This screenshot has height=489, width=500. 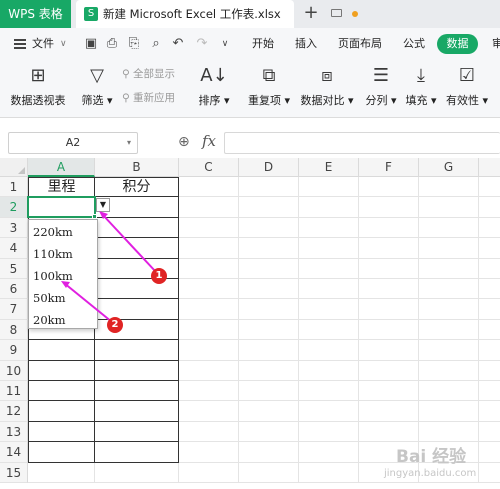 What do you see at coordinates (14, 167) in the screenshot?
I see `select-all-corner` at bounding box center [14, 167].